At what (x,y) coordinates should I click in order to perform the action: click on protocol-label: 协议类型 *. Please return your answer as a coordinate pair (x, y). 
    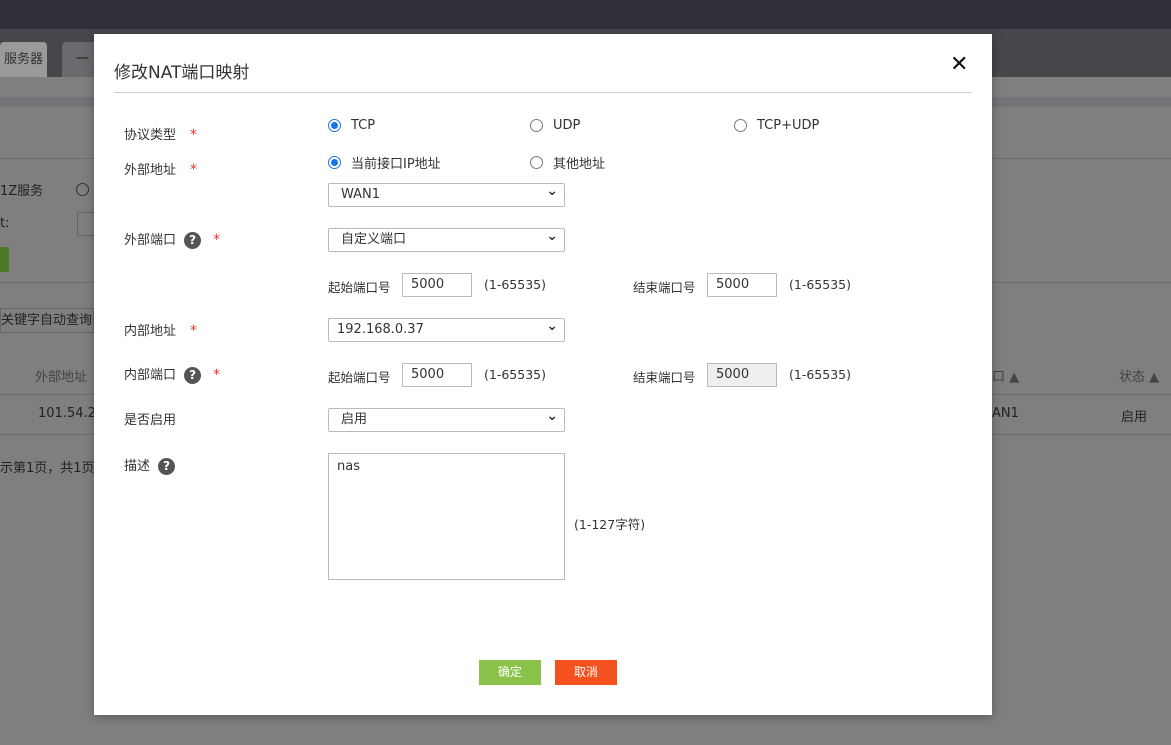
    Looking at the image, I should click on (160, 133).